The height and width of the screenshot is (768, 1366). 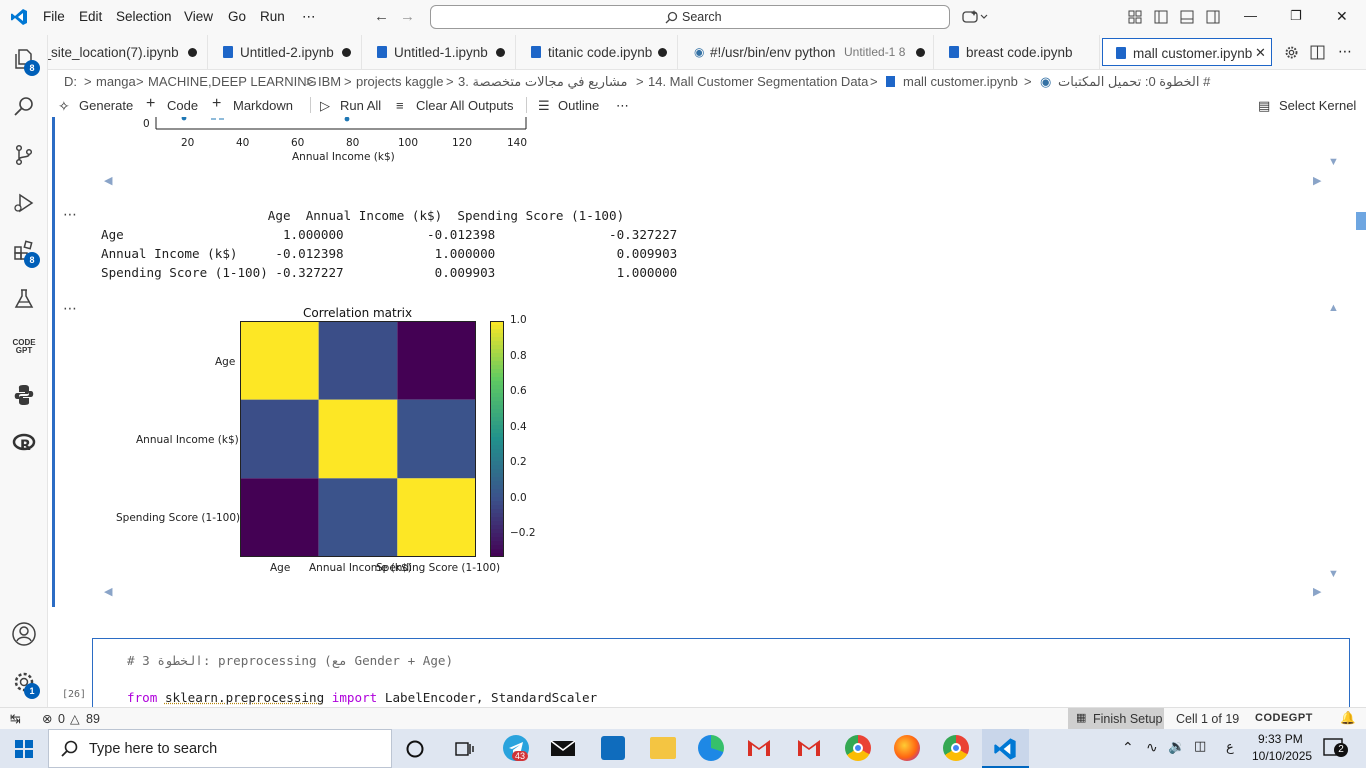 What do you see at coordinates (54, 16) in the screenshot?
I see `menu-file: File` at bounding box center [54, 16].